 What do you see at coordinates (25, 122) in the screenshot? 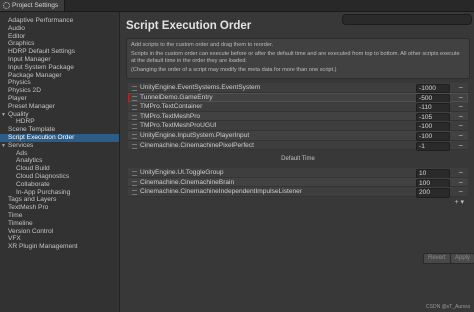
I see `sidebar-item-label: HDRP` at bounding box center [25, 122].